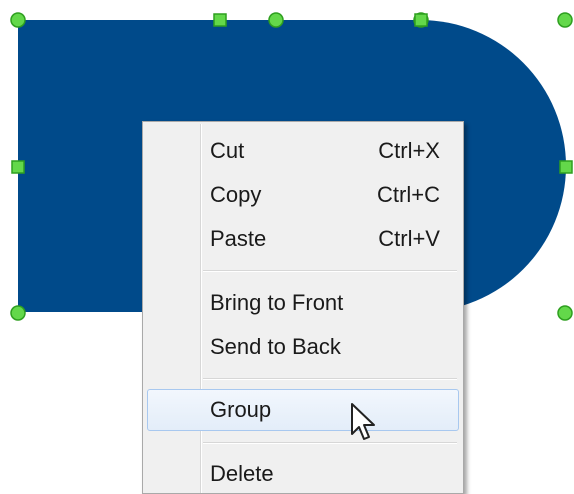  What do you see at coordinates (303, 239) in the screenshot?
I see `menu-item-paste: Paste Ctrl+V` at bounding box center [303, 239].